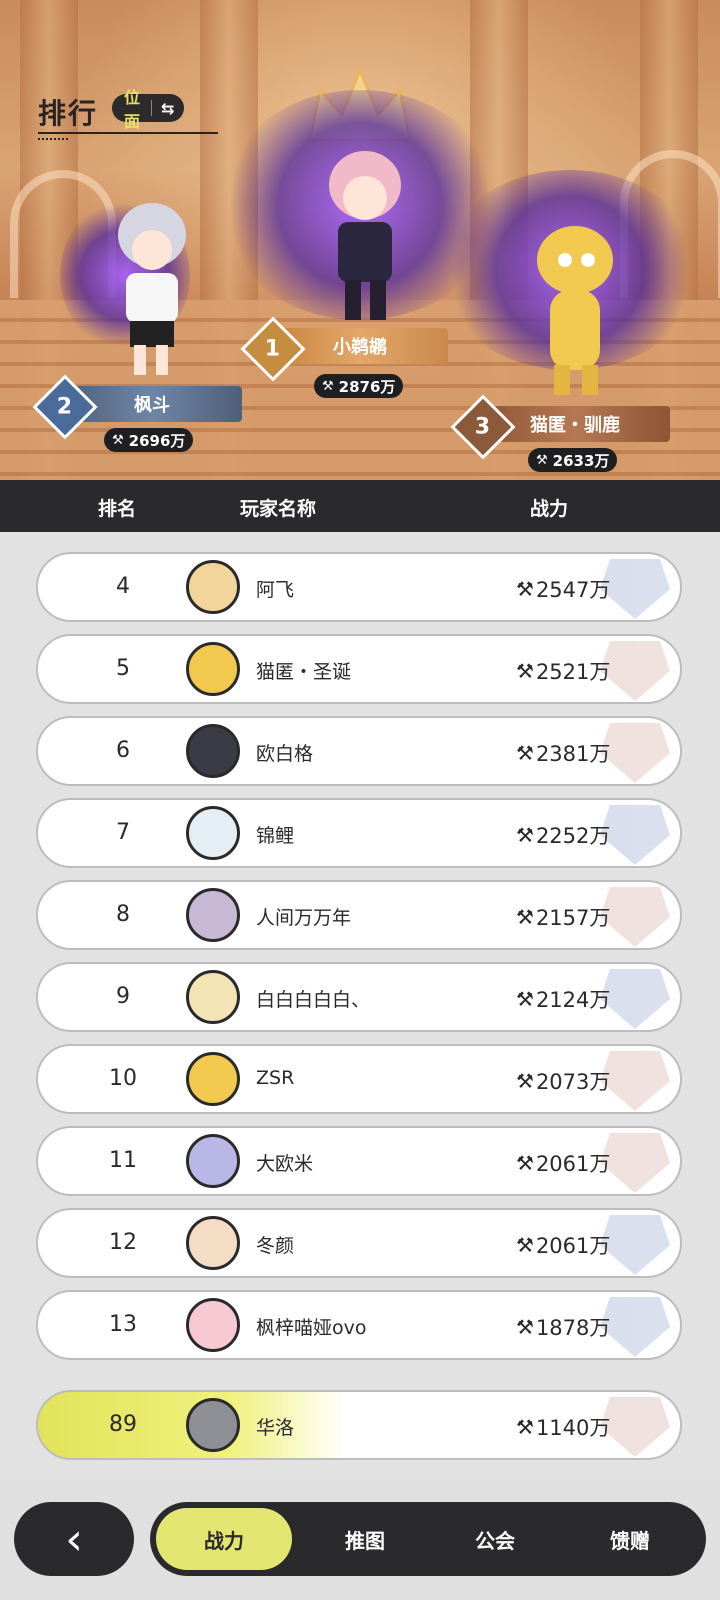  What do you see at coordinates (359, 669) in the screenshot?
I see `table-row: 5 猫匿・圣诞 ⚒ 2521万` at bounding box center [359, 669].